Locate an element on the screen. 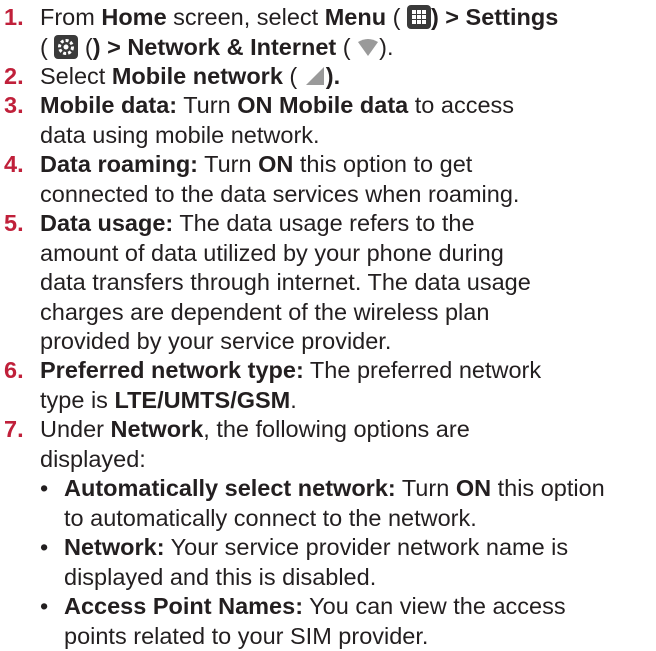 Image resolution: width=656 pixels, height=651 pixels. step-bold: Data roaming: is located at coordinates (119, 164).